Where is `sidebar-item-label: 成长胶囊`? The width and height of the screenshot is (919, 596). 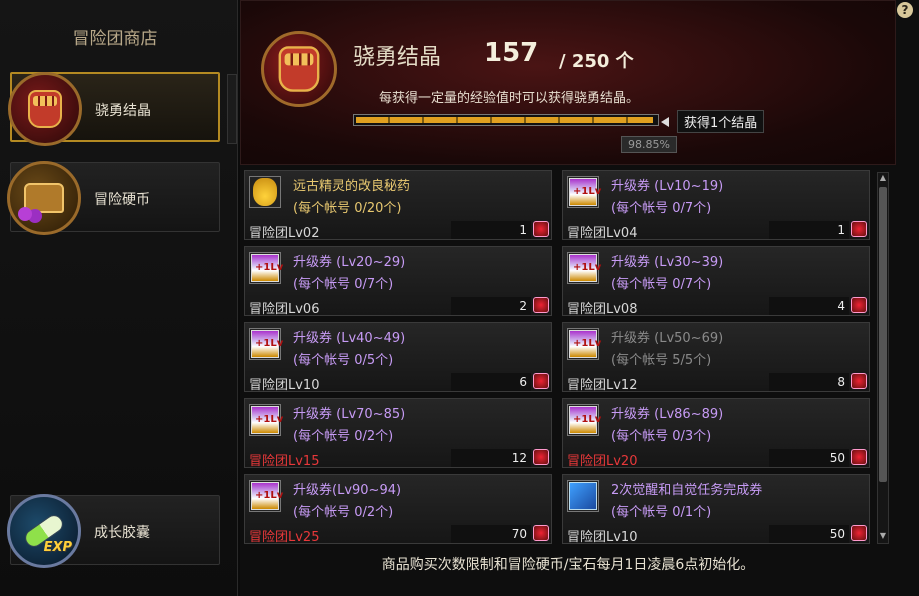 sidebar-item-label: 成长胶囊 is located at coordinates (122, 533).